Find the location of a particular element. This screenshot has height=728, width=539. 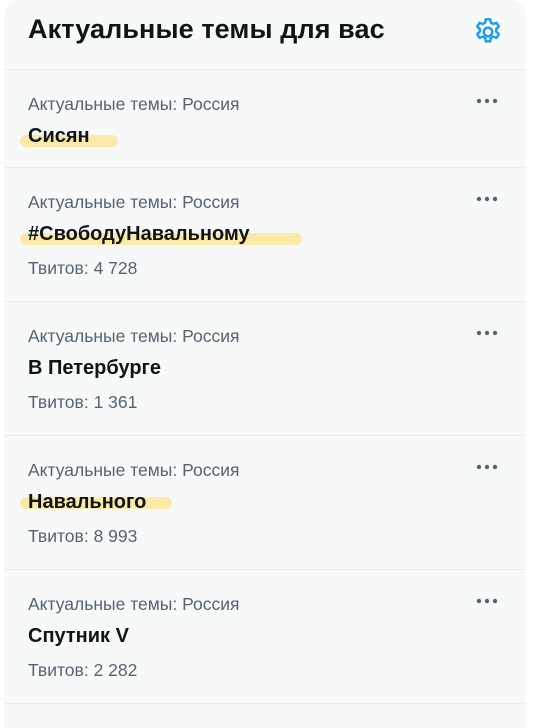

trend-tweet-count: Твитов: 8 993 is located at coordinates (83, 536).